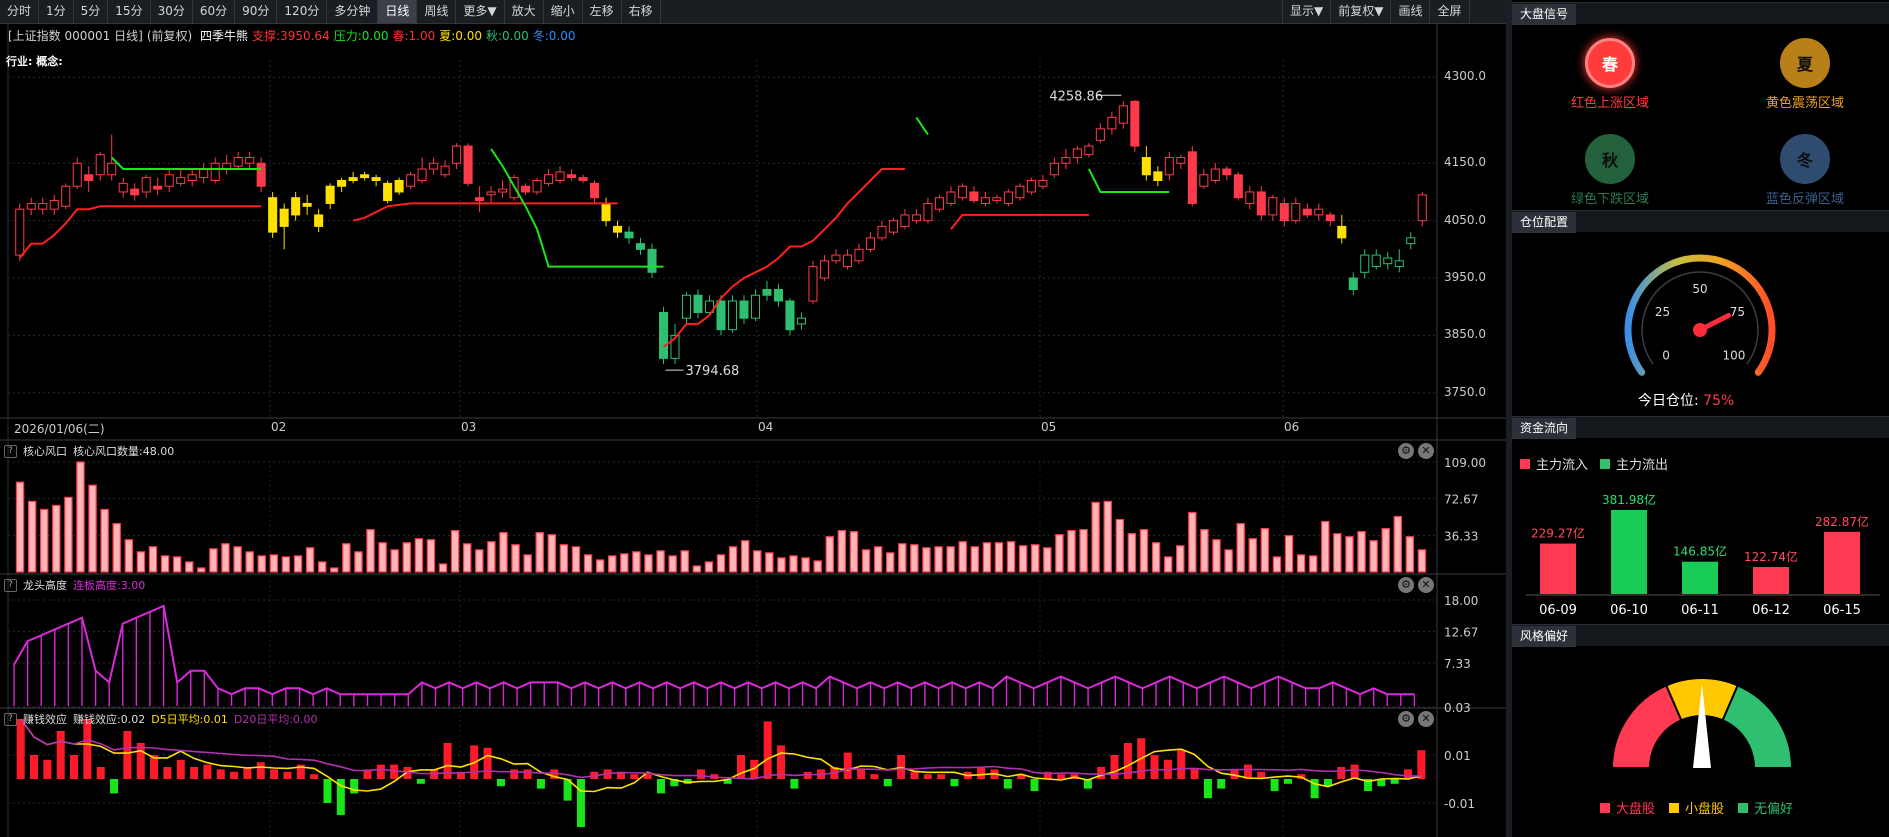 This screenshot has width=1889, height=837. Describe the element at coordinates (1307, 11) in the screenshot. I see `toolbar-right-button: 显示▼` at that location.